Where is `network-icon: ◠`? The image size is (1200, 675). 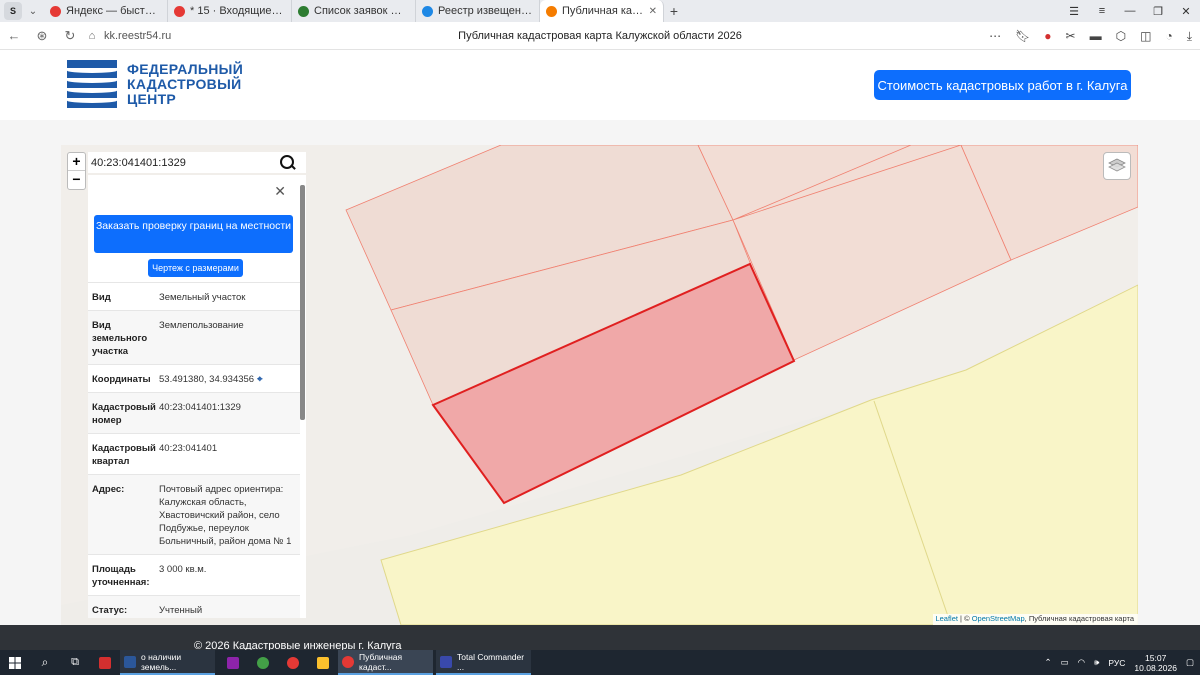 network-icon: ◠ is located at coordinates (1081, 662).